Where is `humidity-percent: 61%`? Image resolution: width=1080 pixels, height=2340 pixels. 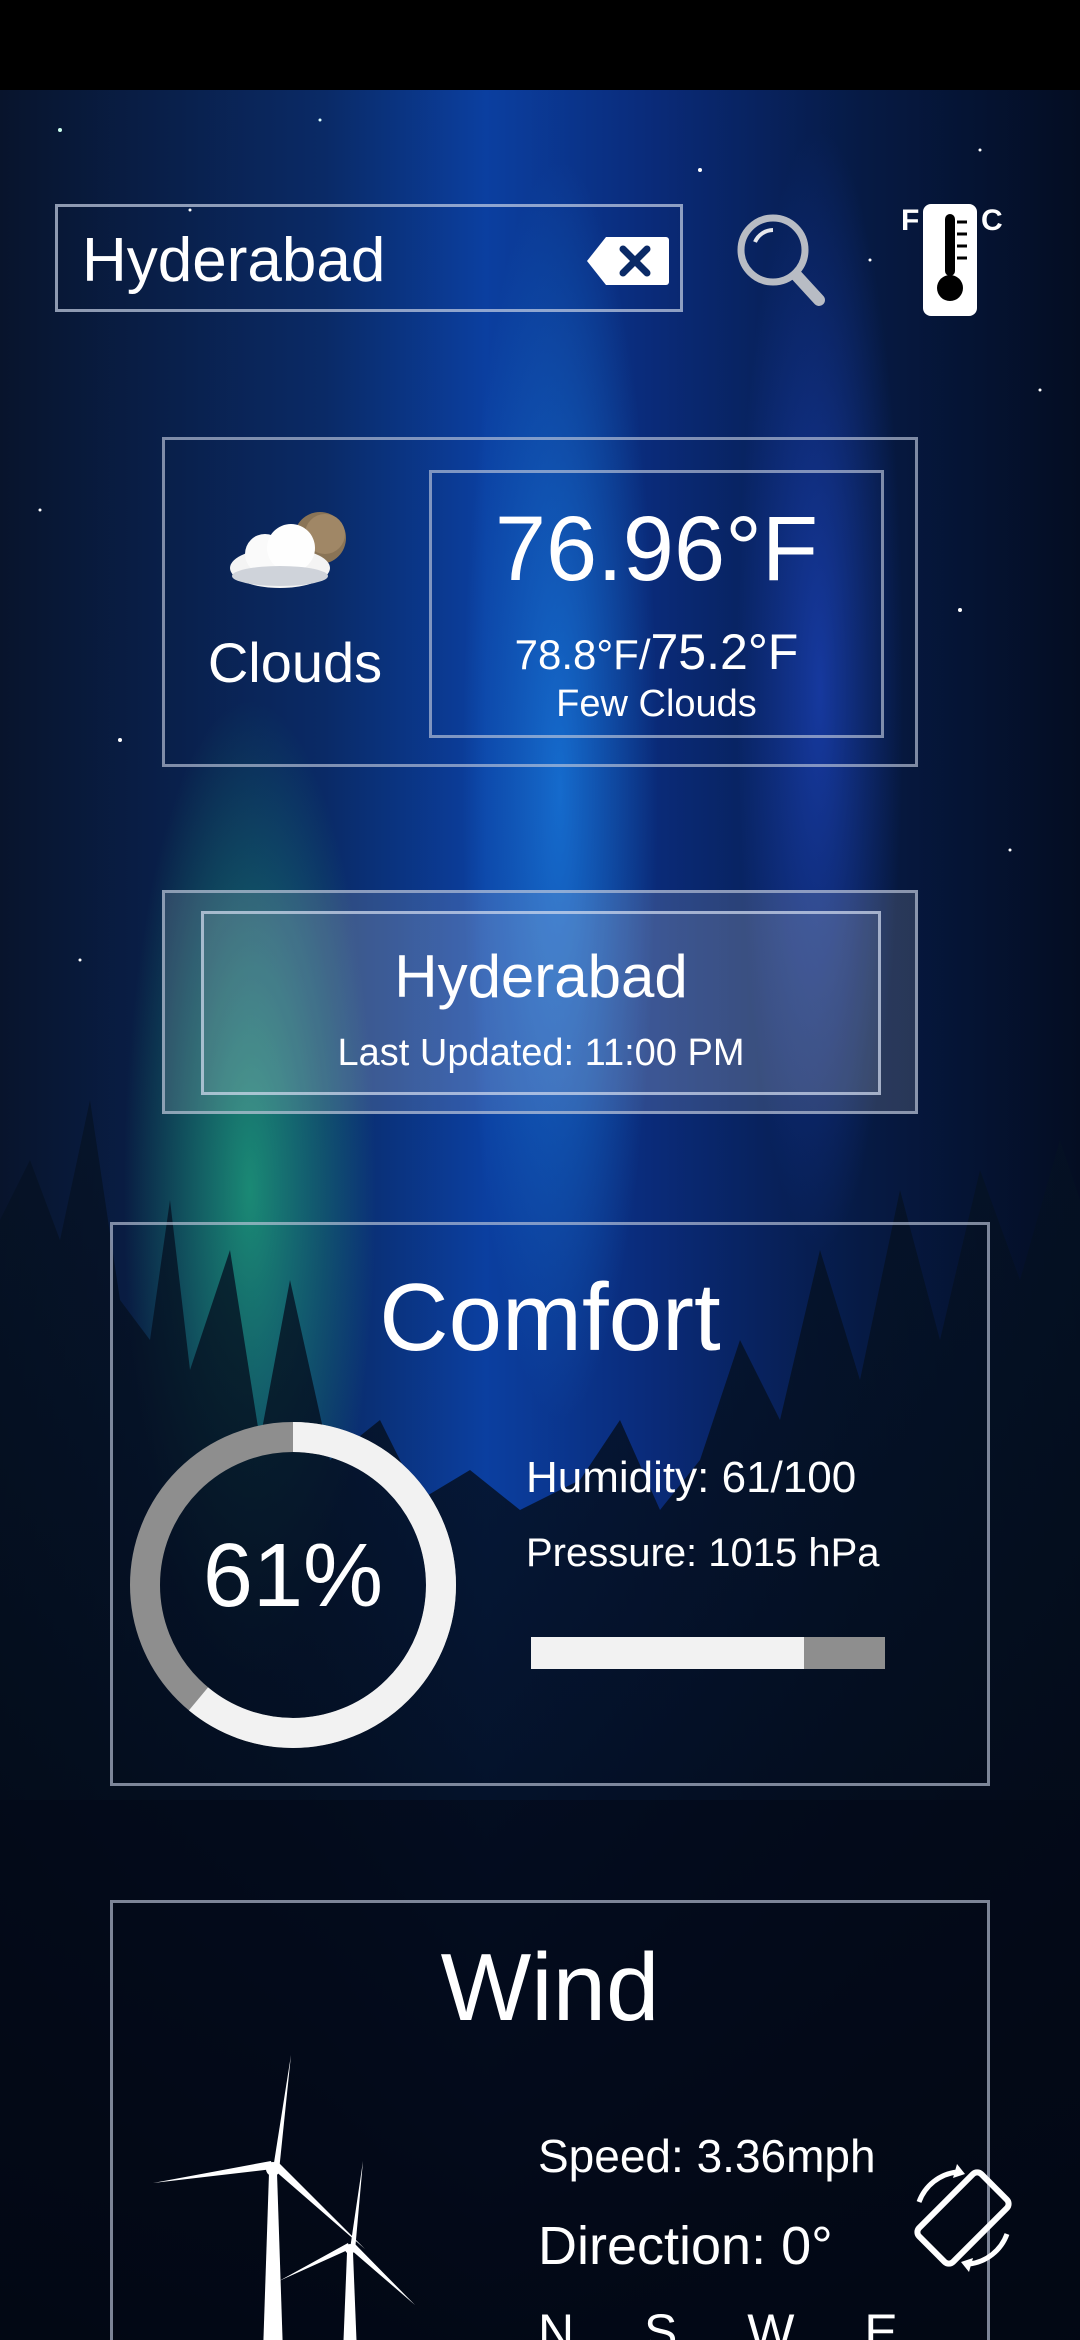 humidity-percent: 61% is located at coordinates (293, 1576).